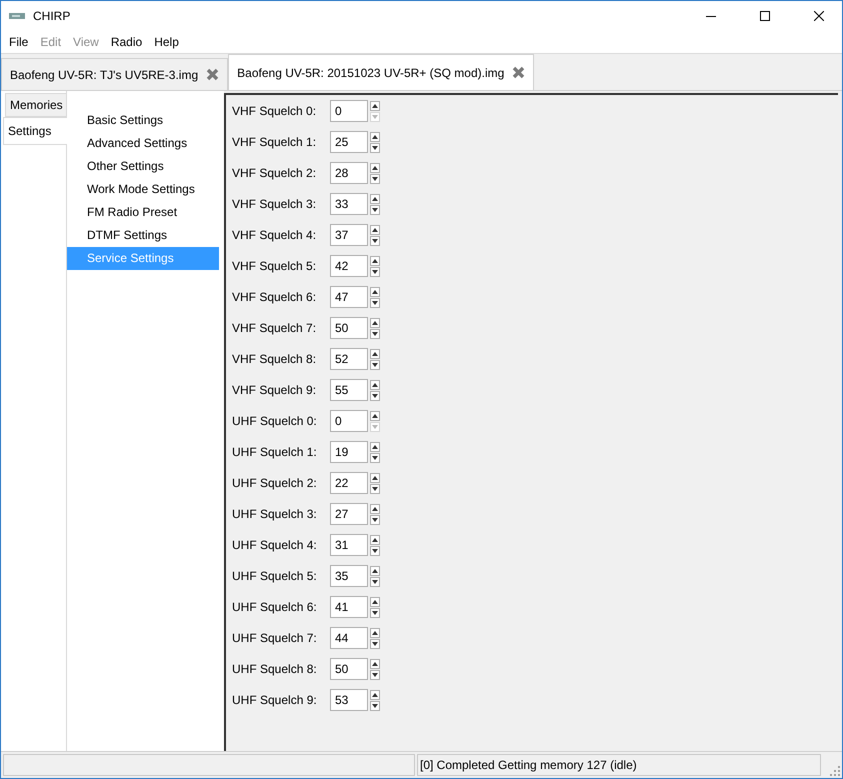 The width and height of the screenshot is (843, 779). I want to click on spin-field: 42, so click(349, 266).